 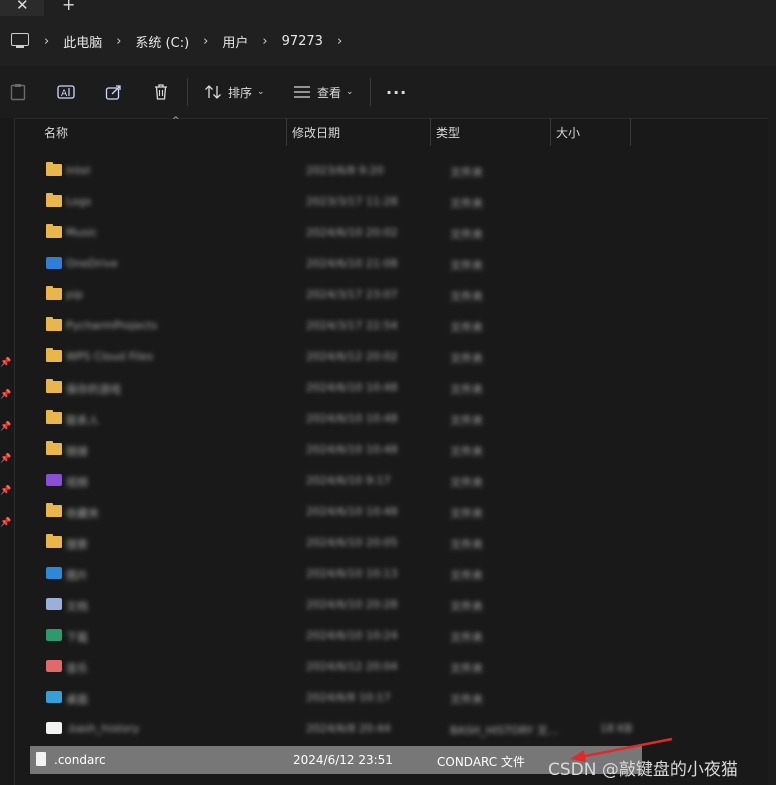 I want to click on file-row: Intel 2023/6/8 9:20 文件夹, so click(x=335, y=171).